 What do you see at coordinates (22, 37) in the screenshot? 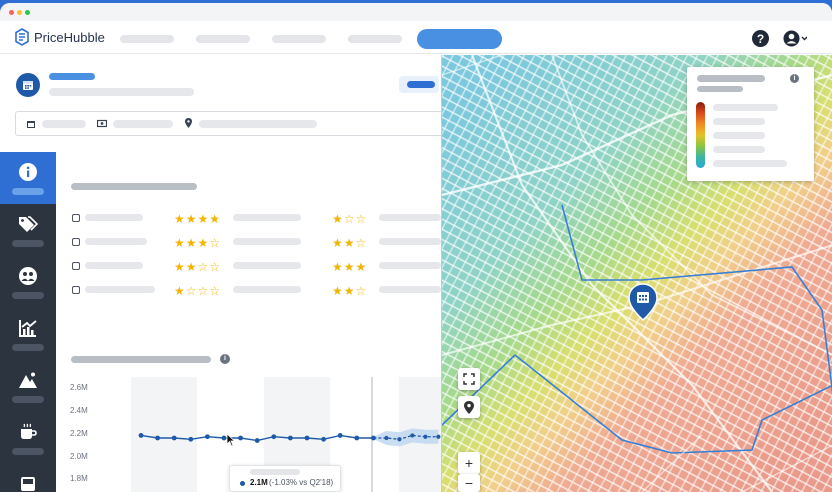
I see `pricehubble-logo-icon` at bounding box center [22, 37].